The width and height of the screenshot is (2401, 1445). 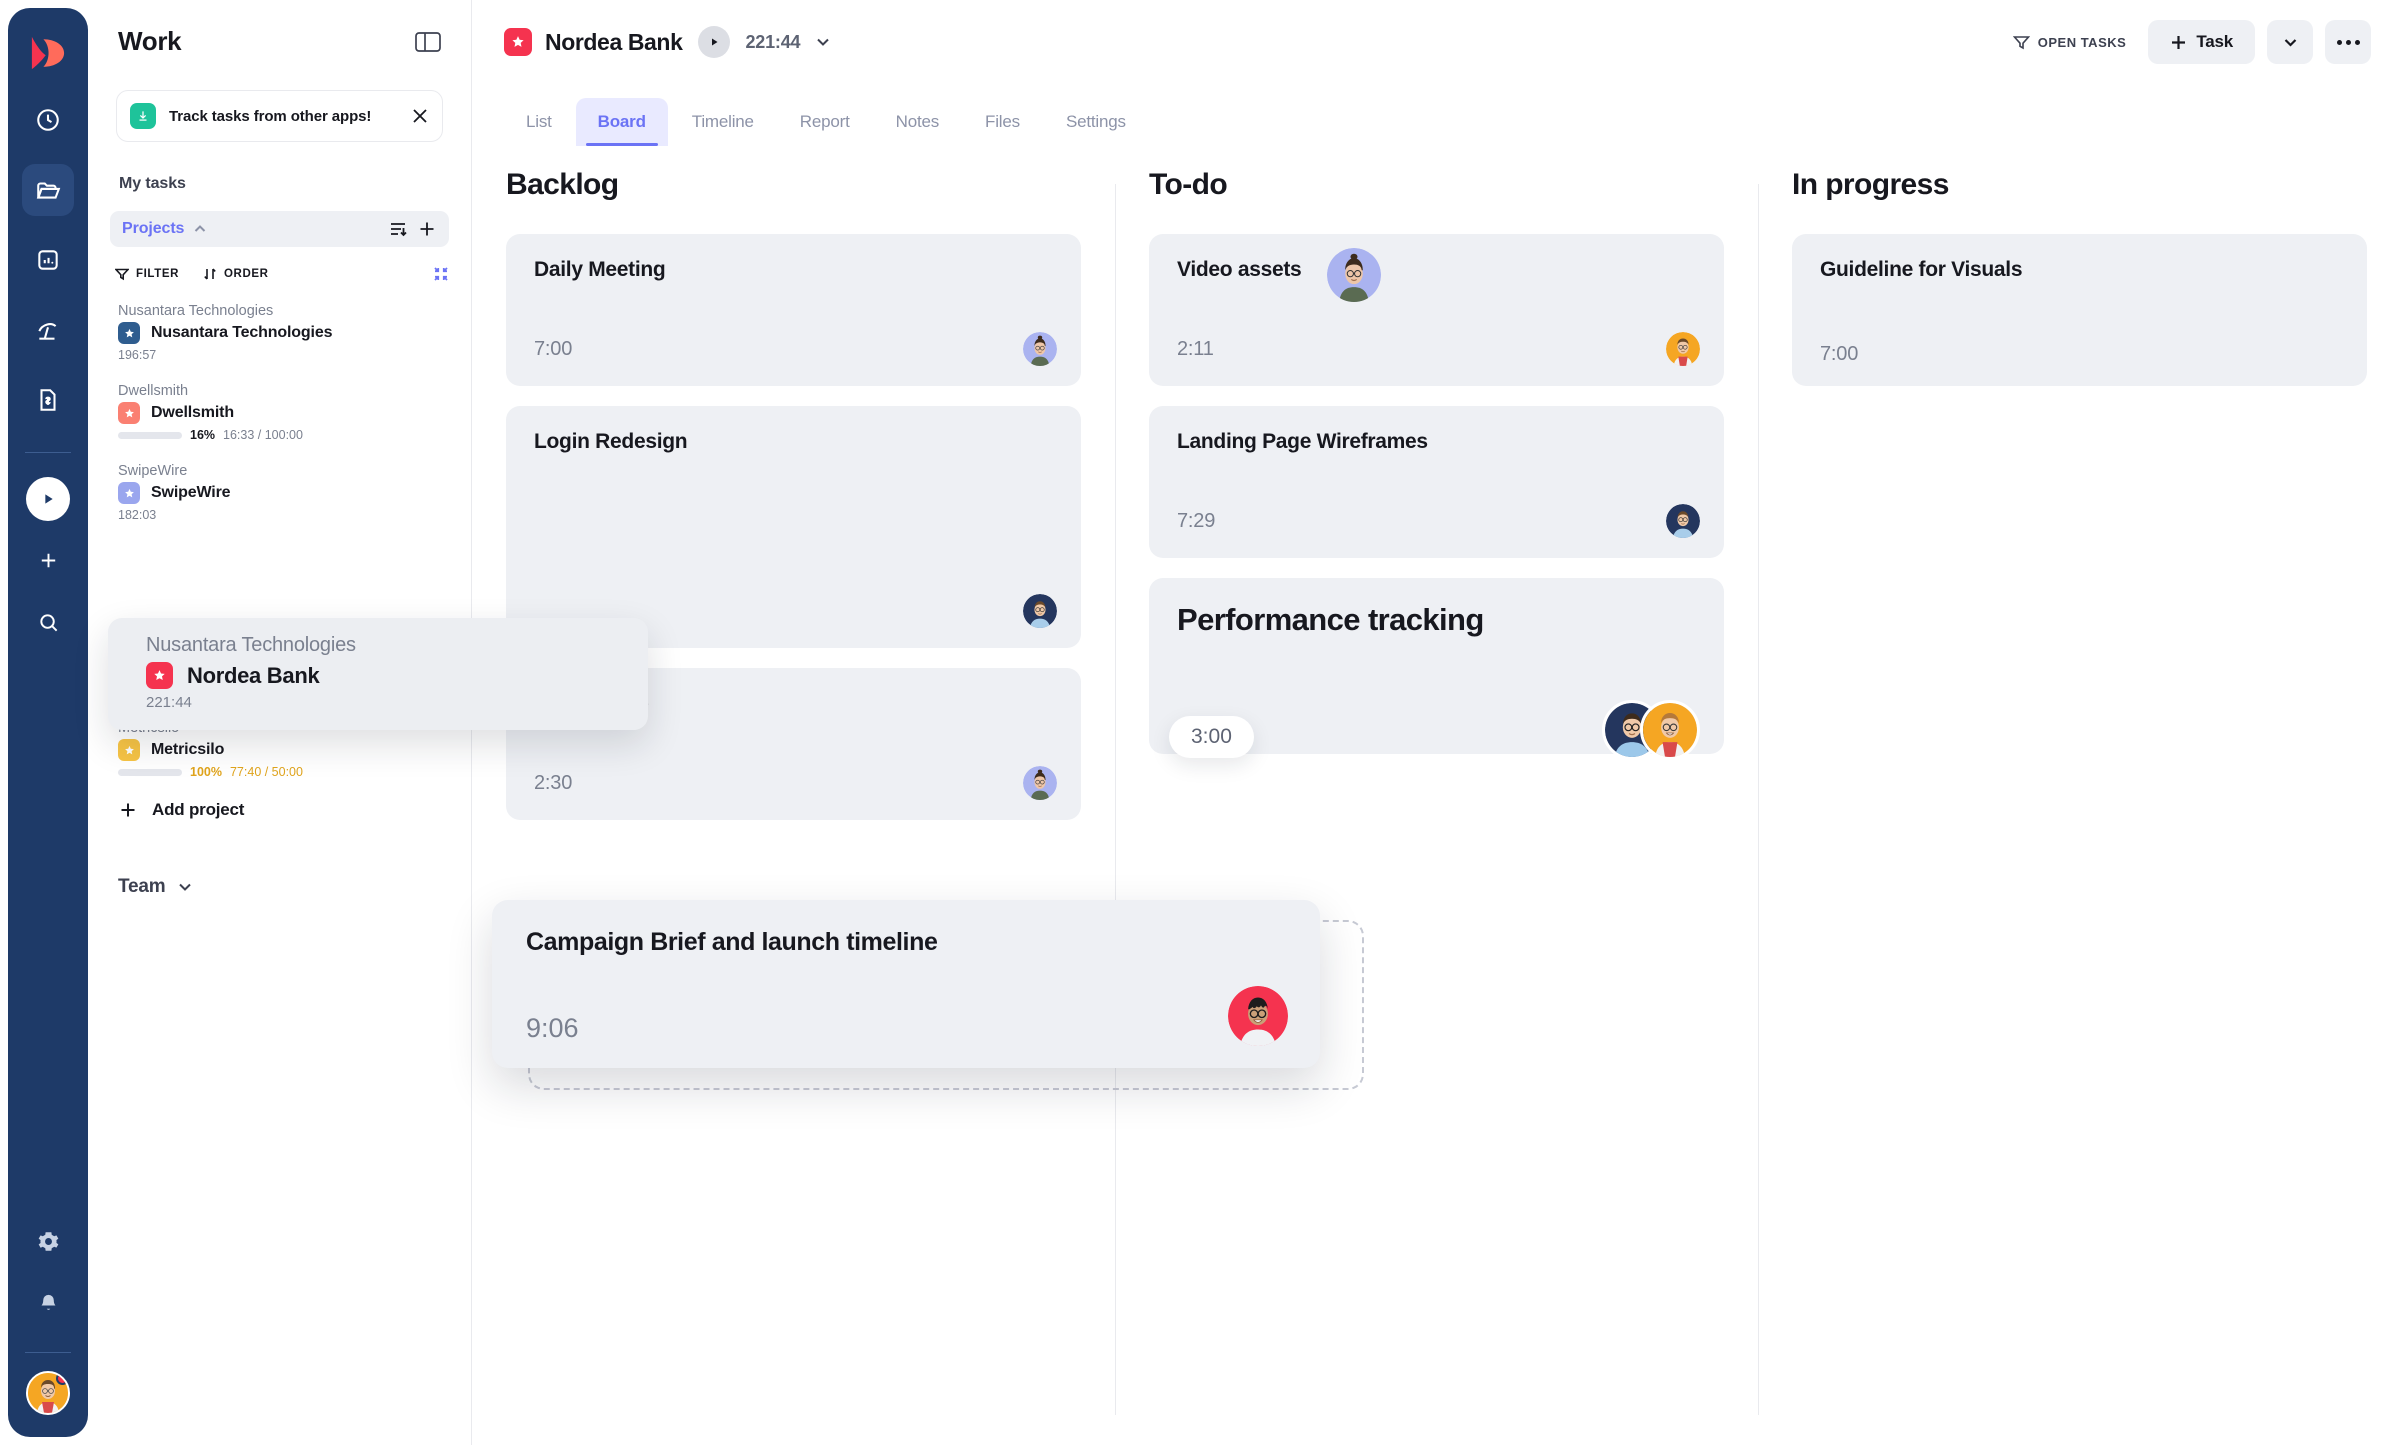 What do you see at coordinates (270, 116) in the screenshot?
I see `promo-label: Track tasks from other apps!` at bounding box center [270, 116].